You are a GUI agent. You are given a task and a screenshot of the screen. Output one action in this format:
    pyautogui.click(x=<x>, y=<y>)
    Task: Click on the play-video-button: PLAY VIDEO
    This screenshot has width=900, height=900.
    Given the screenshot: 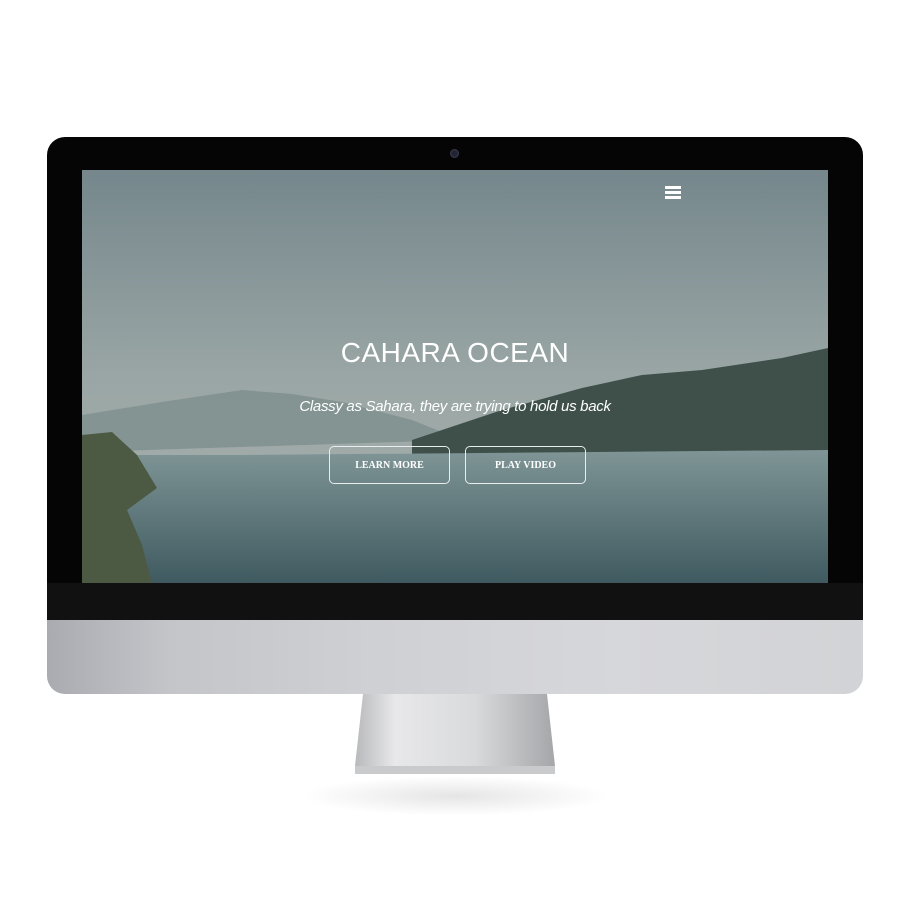 What is the action you would take?
    pyautogui.click(x=525, y=465)
    